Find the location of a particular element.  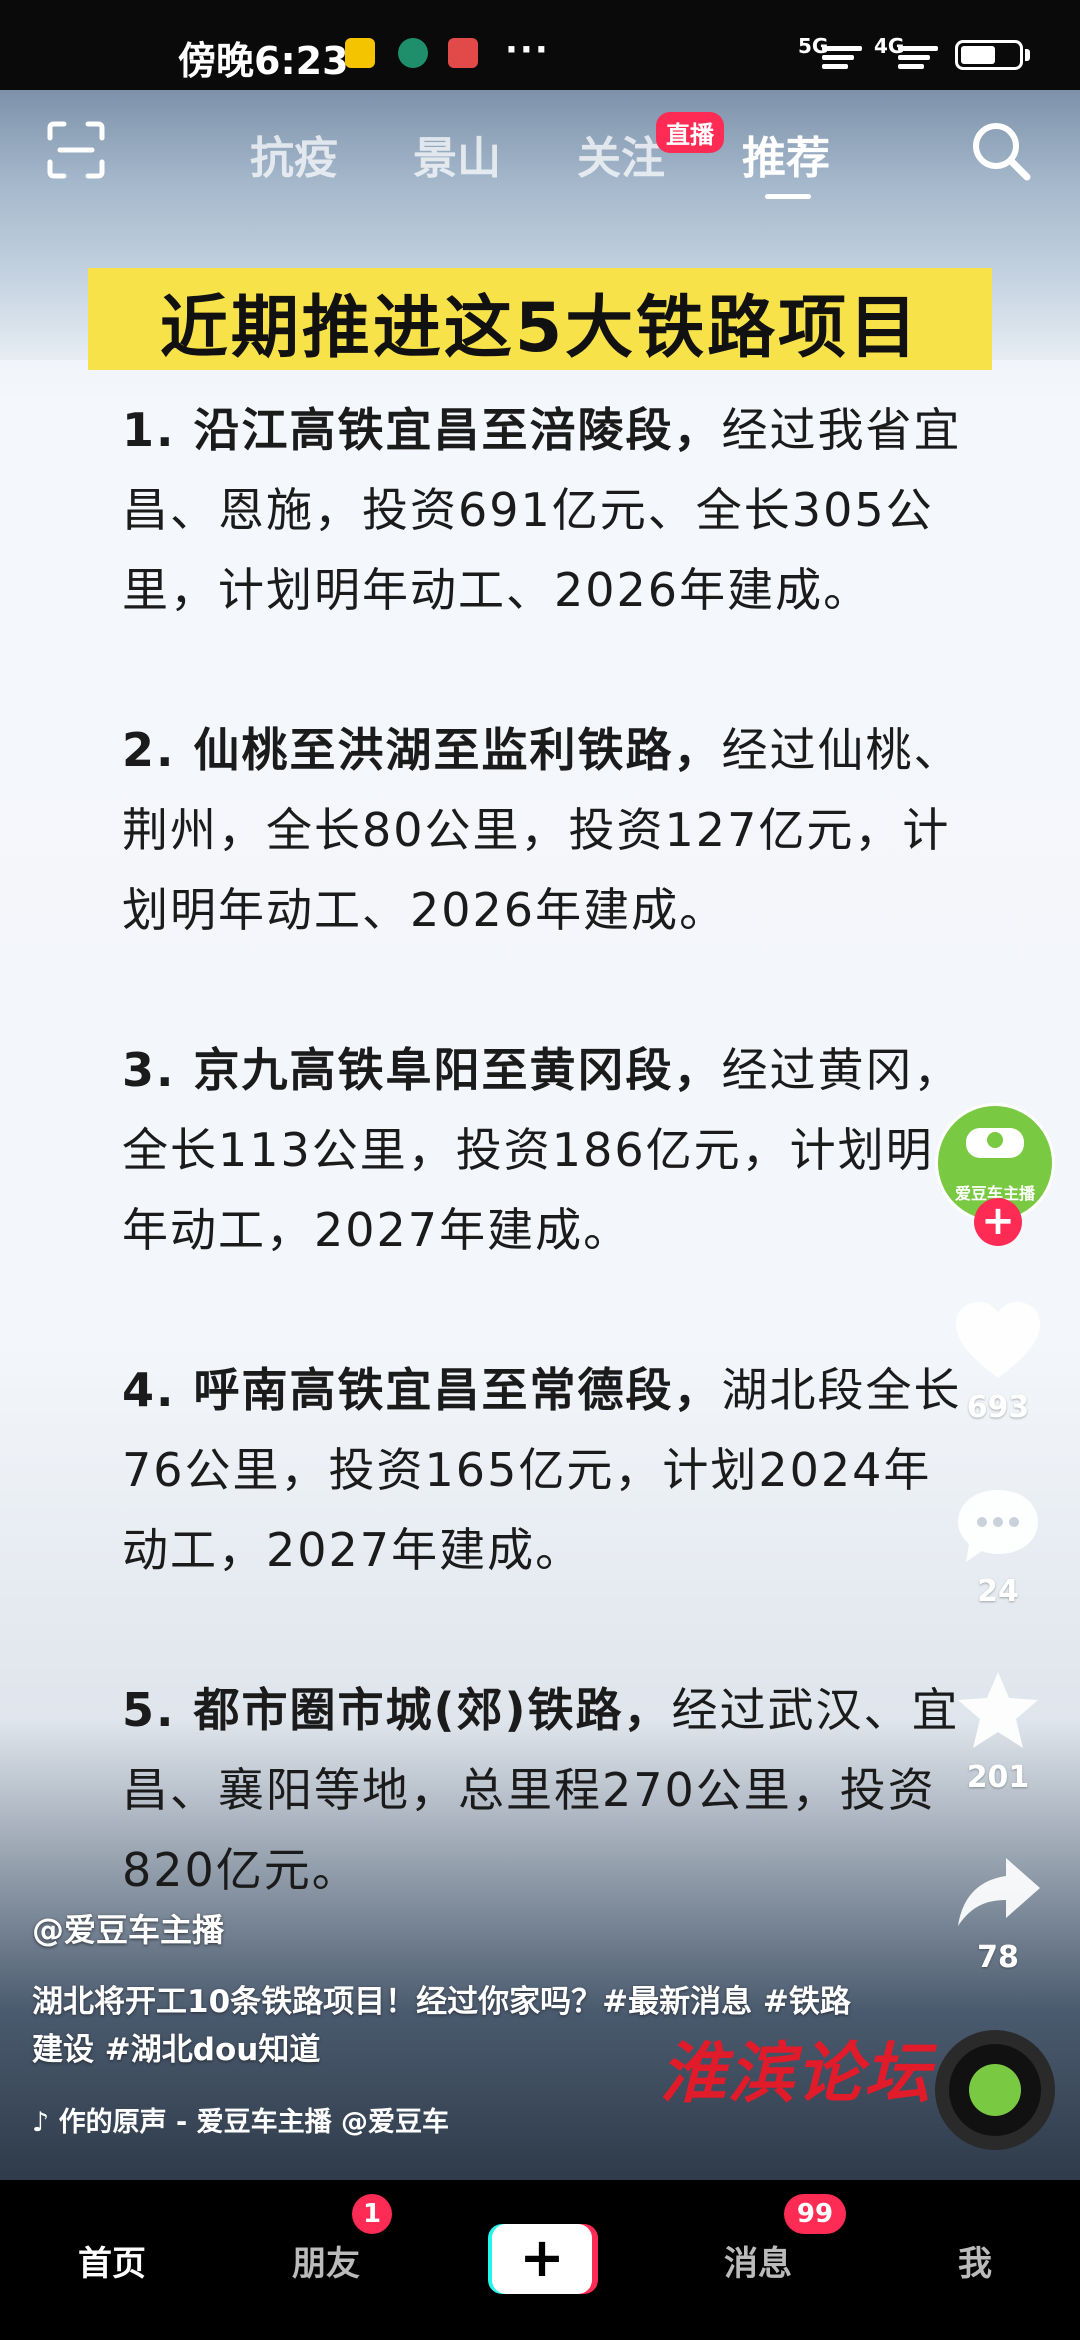

item-title: 2. 仙桃至洪湖至监利铁路， is located at coordinates (422, 750).